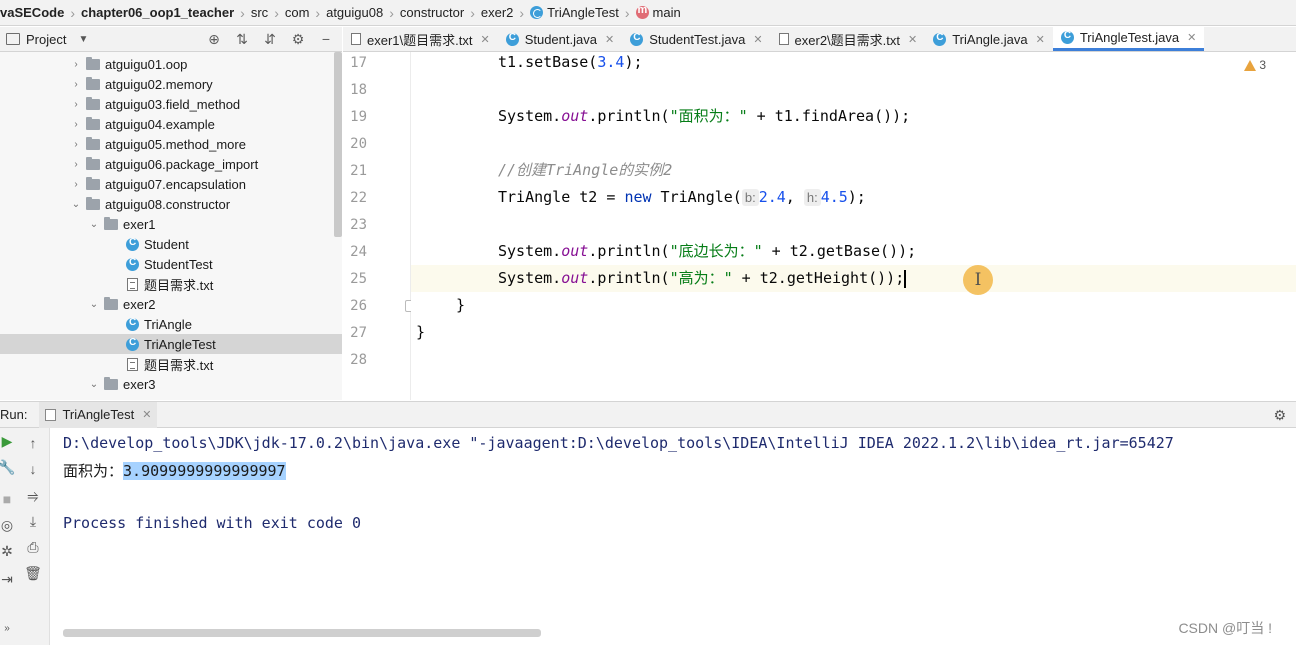  Describe the element at coordinates (302, 633) in the screenshot. I see `console-horizontal-scrollbar` at that location.